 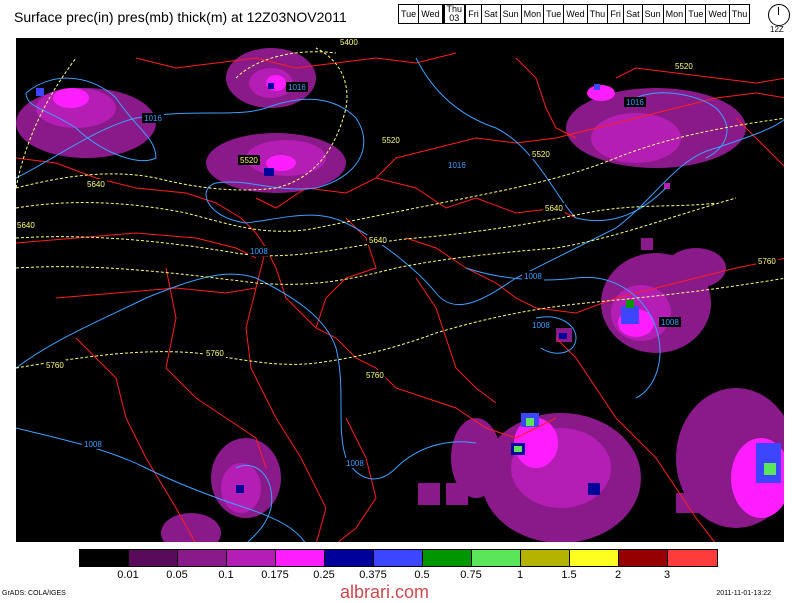 What do you see at coordinates (221, 490) in the screenshot?
I see `precip-area-sw` at bounding box center [221, 490].